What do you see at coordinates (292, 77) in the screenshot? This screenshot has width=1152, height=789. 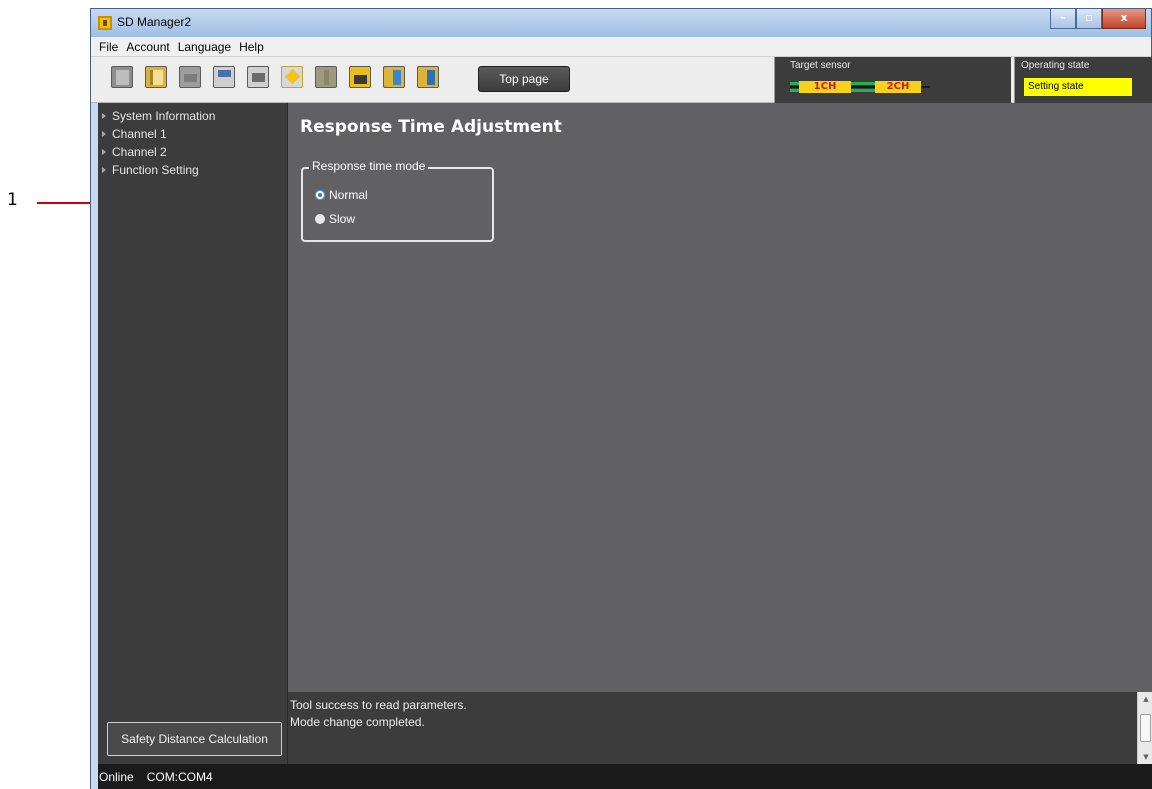 I see `connect-icon` at bounding box center [292, 77].